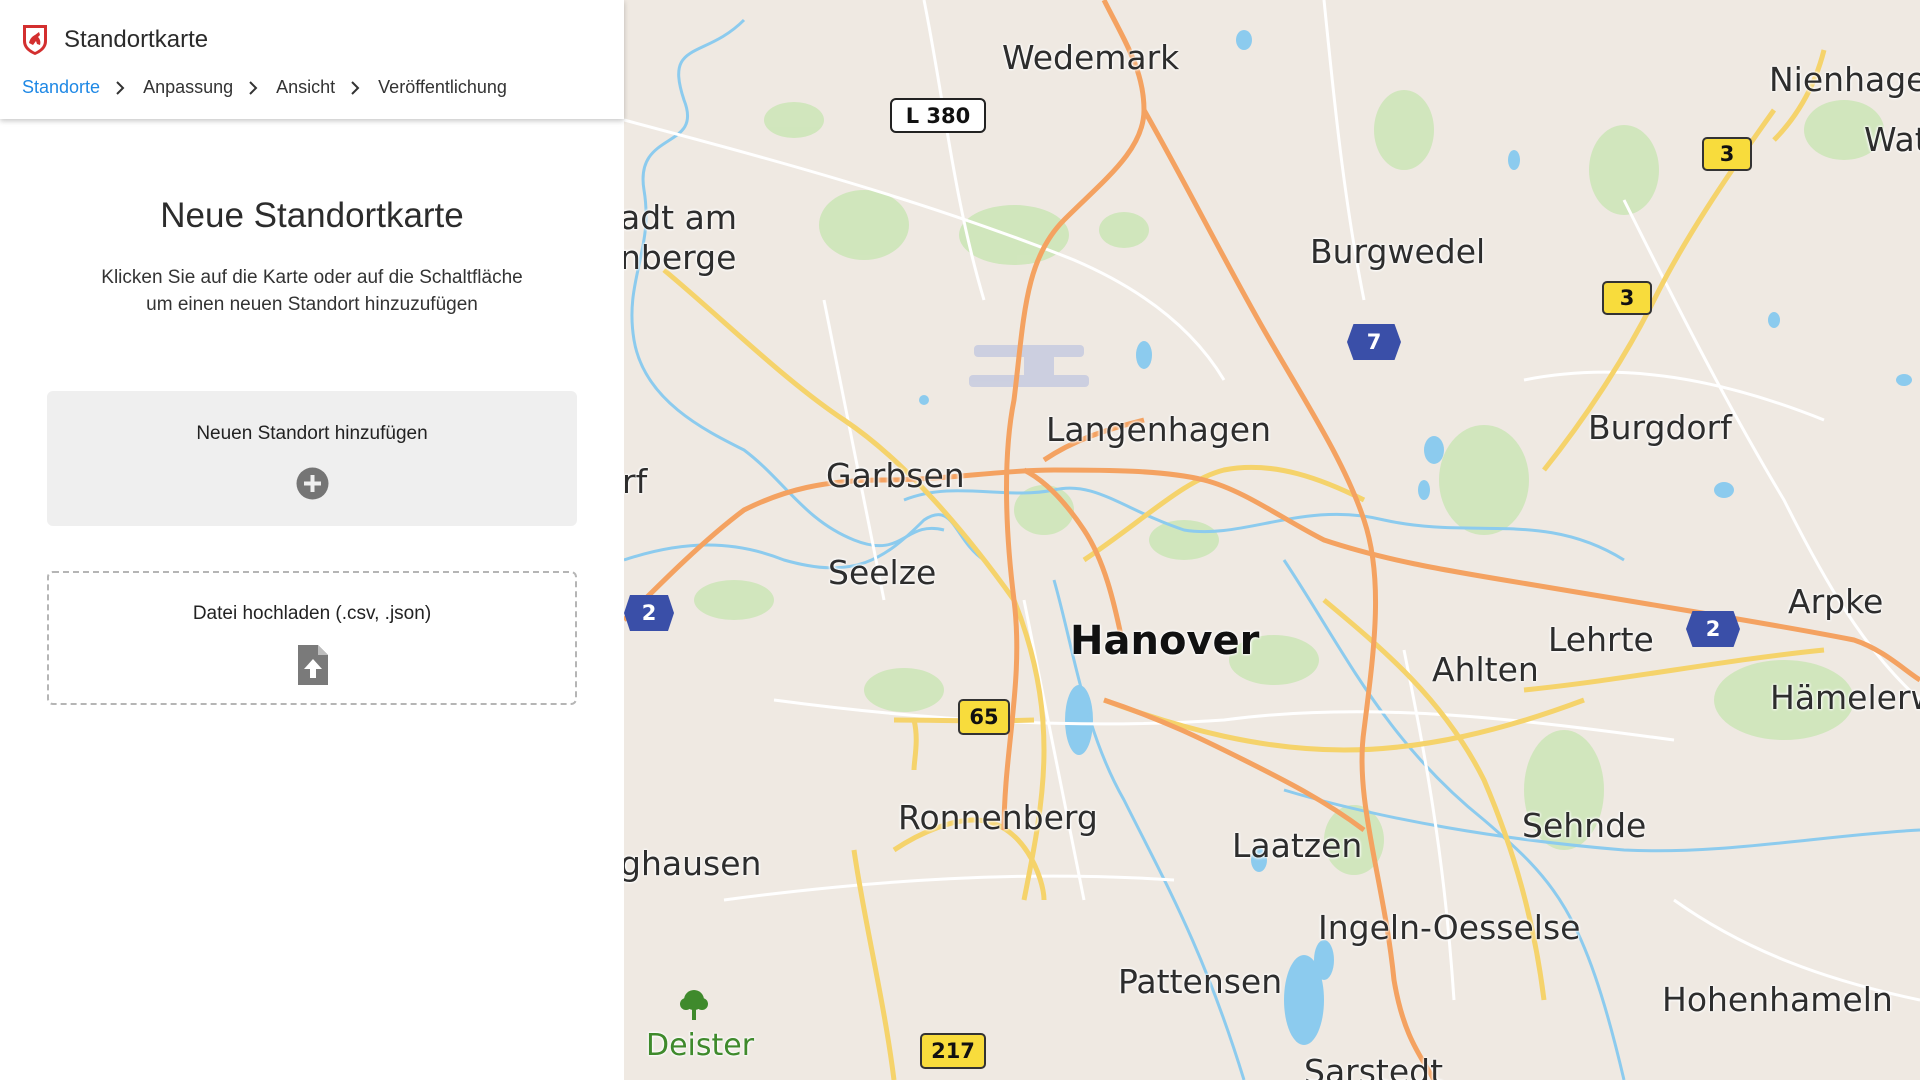 The height and width of the screenshot is (1080, 1920). Describe the element at coordinates (188, 87) in the screenshot. I see `breadcrumb-anpassung: Anpassung` at that location.